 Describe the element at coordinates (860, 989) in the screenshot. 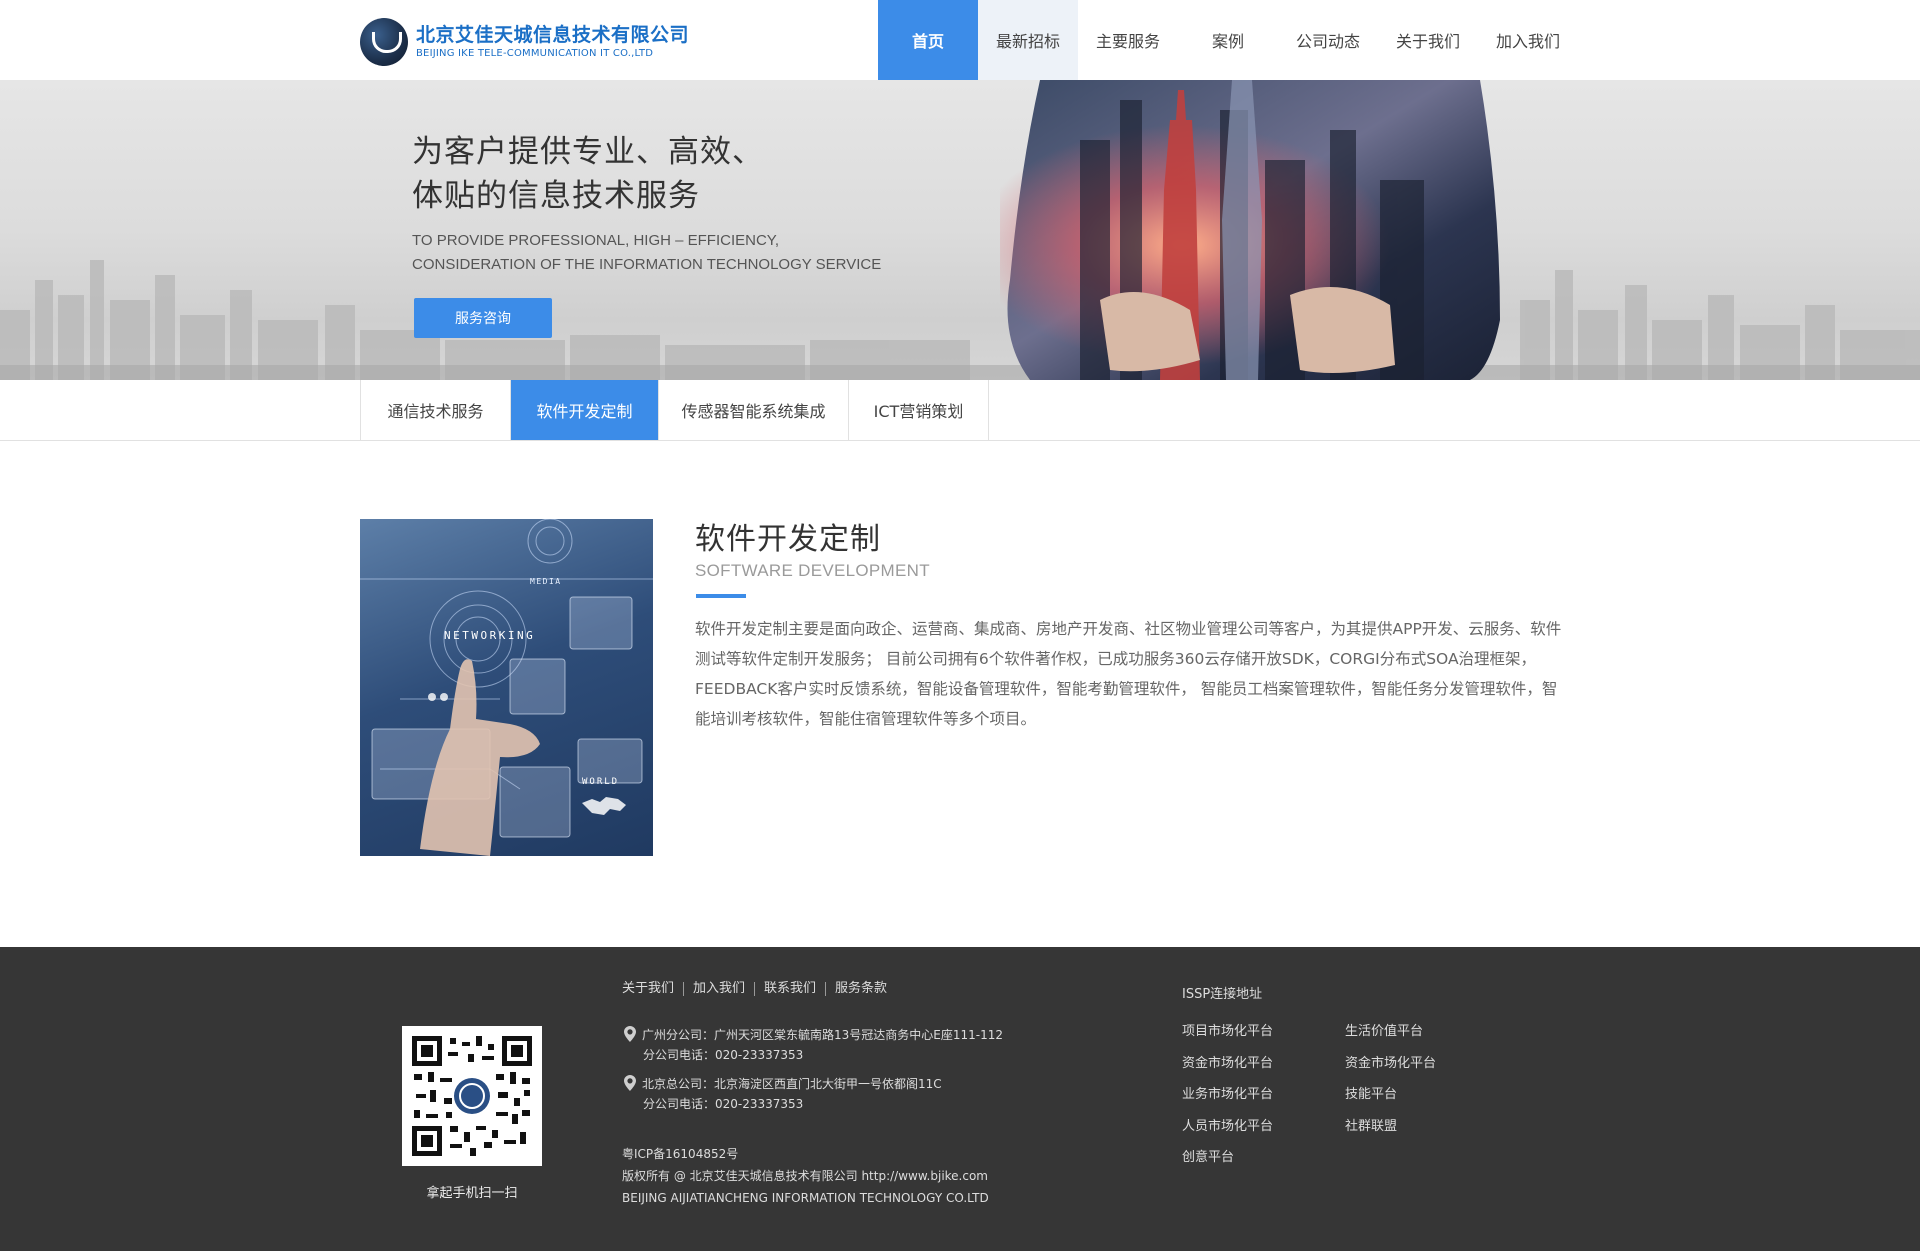

I see `footer-link-terms: 服务条款` at that location.